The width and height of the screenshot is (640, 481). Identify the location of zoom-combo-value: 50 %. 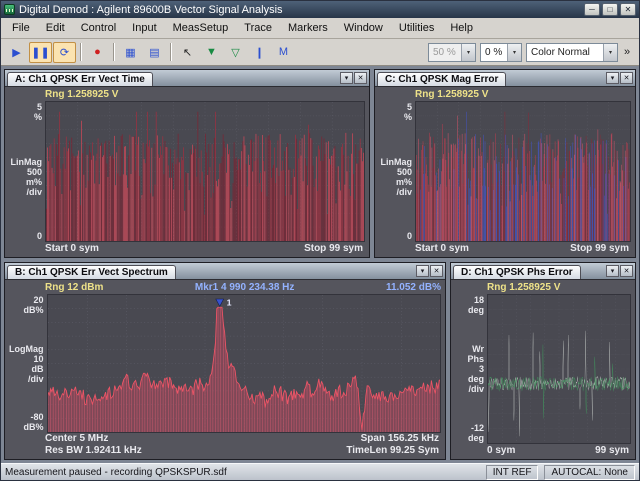
(444, 52).